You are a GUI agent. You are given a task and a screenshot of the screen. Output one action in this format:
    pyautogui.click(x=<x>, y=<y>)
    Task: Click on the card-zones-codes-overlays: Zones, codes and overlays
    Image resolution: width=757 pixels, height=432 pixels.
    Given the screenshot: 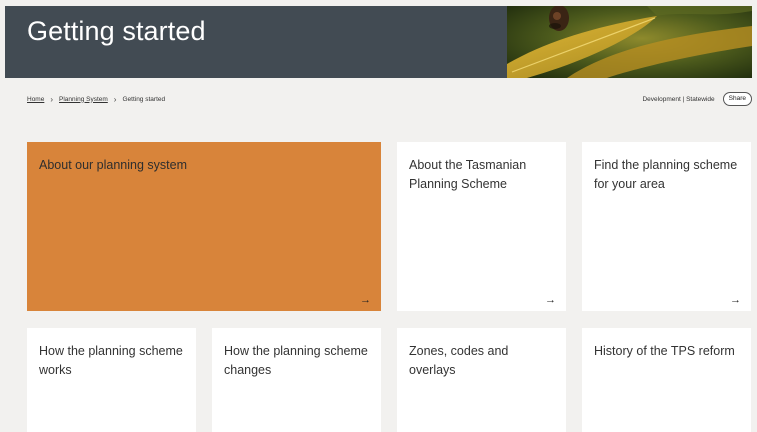 What is the action you would take?
    pyautogui.click(x=481, y=380)
    